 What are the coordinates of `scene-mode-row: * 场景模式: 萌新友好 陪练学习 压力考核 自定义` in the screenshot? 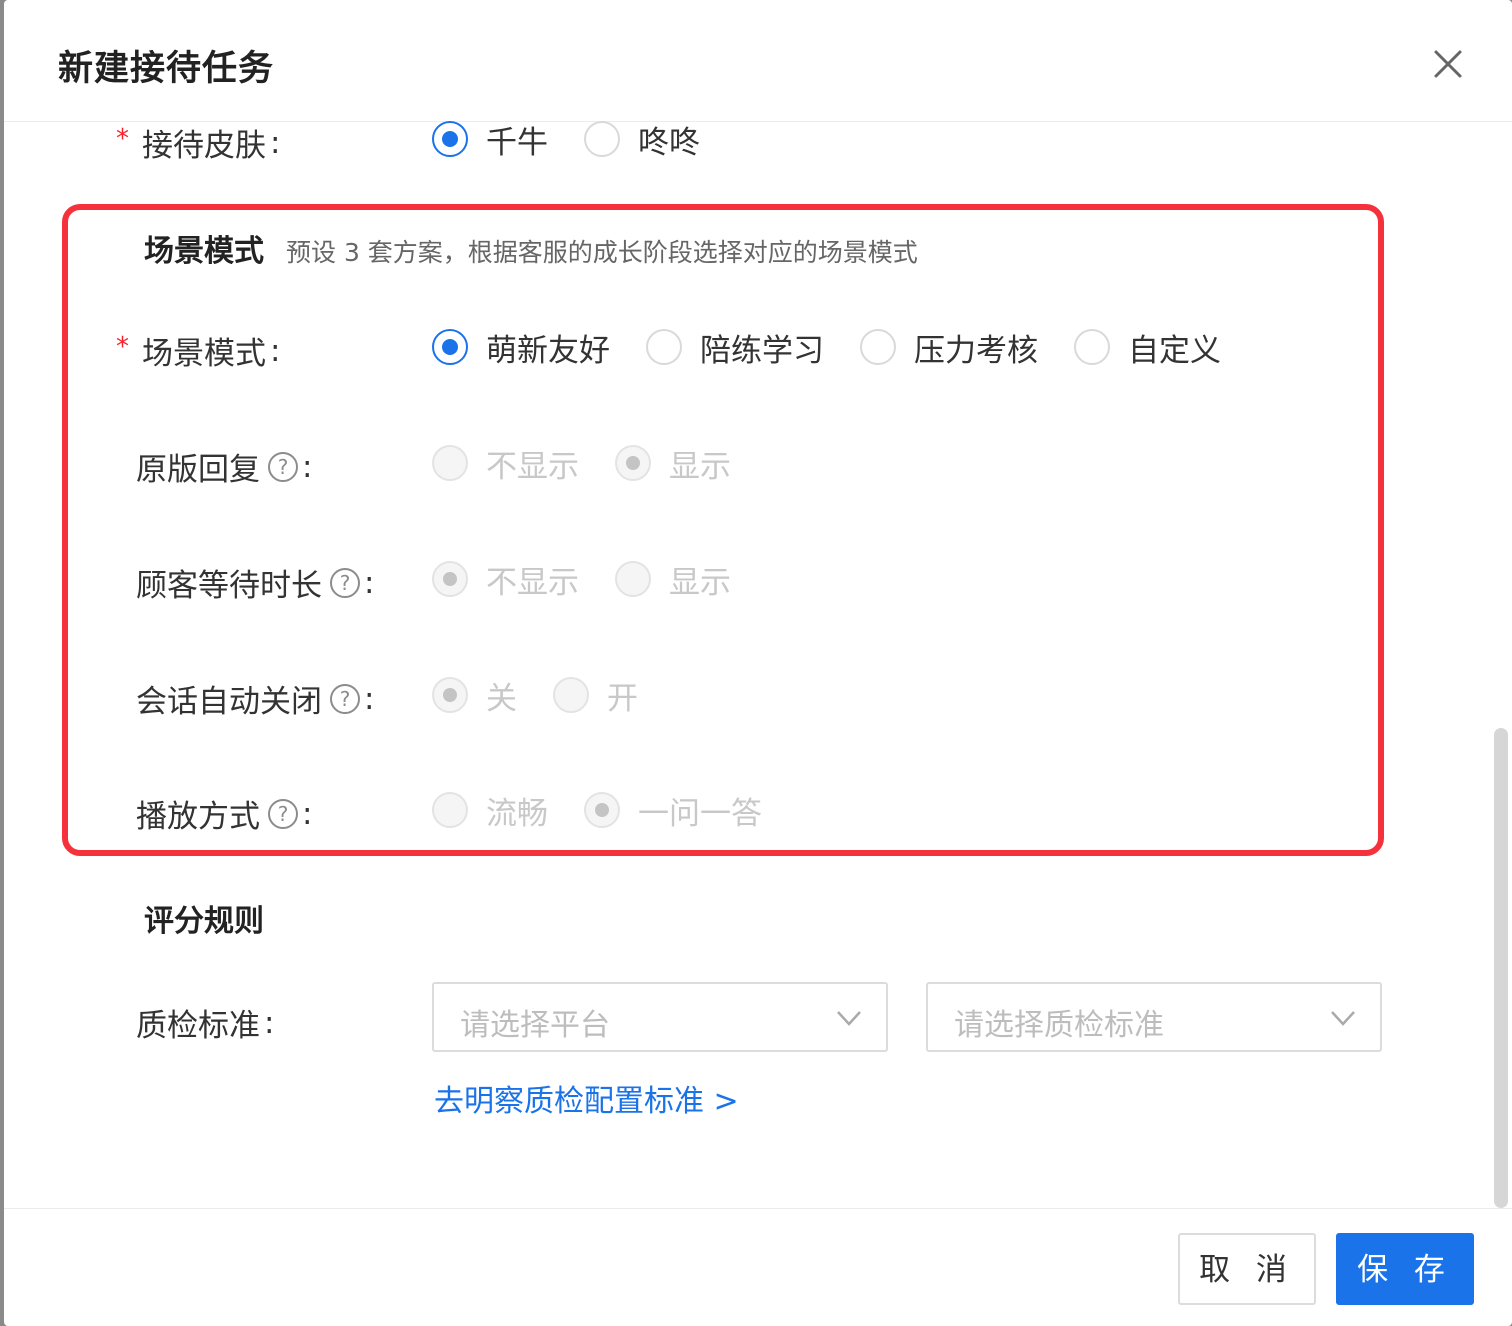 It's located at (704, 347).